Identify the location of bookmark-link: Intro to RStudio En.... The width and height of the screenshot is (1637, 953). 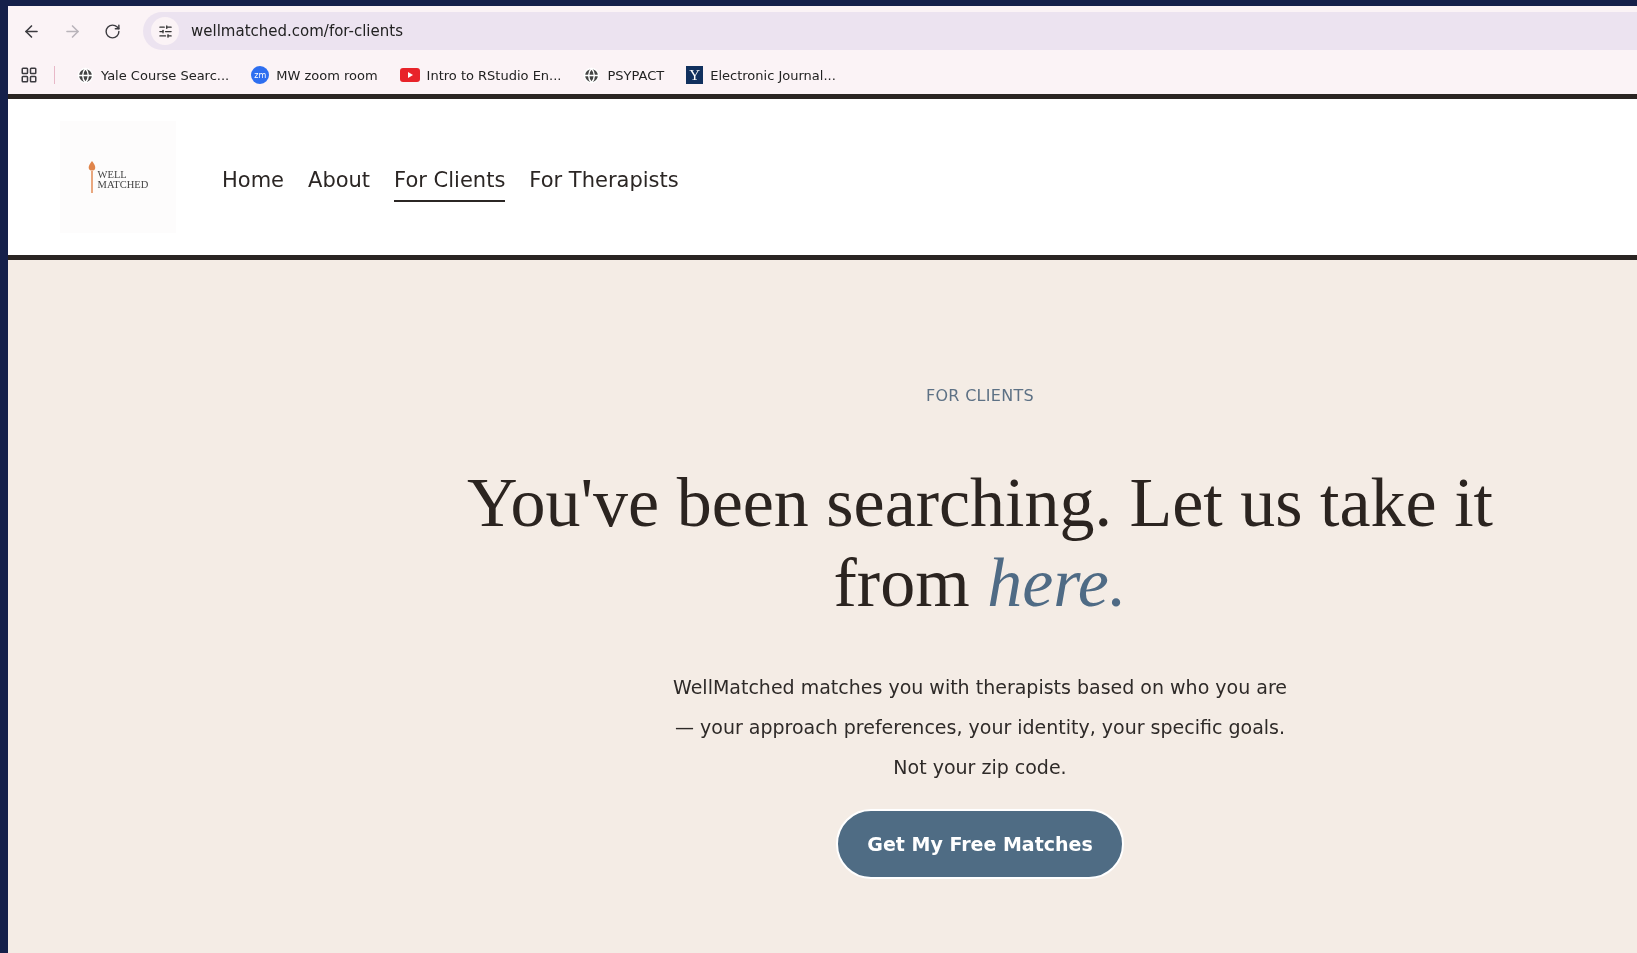
(480, 75).